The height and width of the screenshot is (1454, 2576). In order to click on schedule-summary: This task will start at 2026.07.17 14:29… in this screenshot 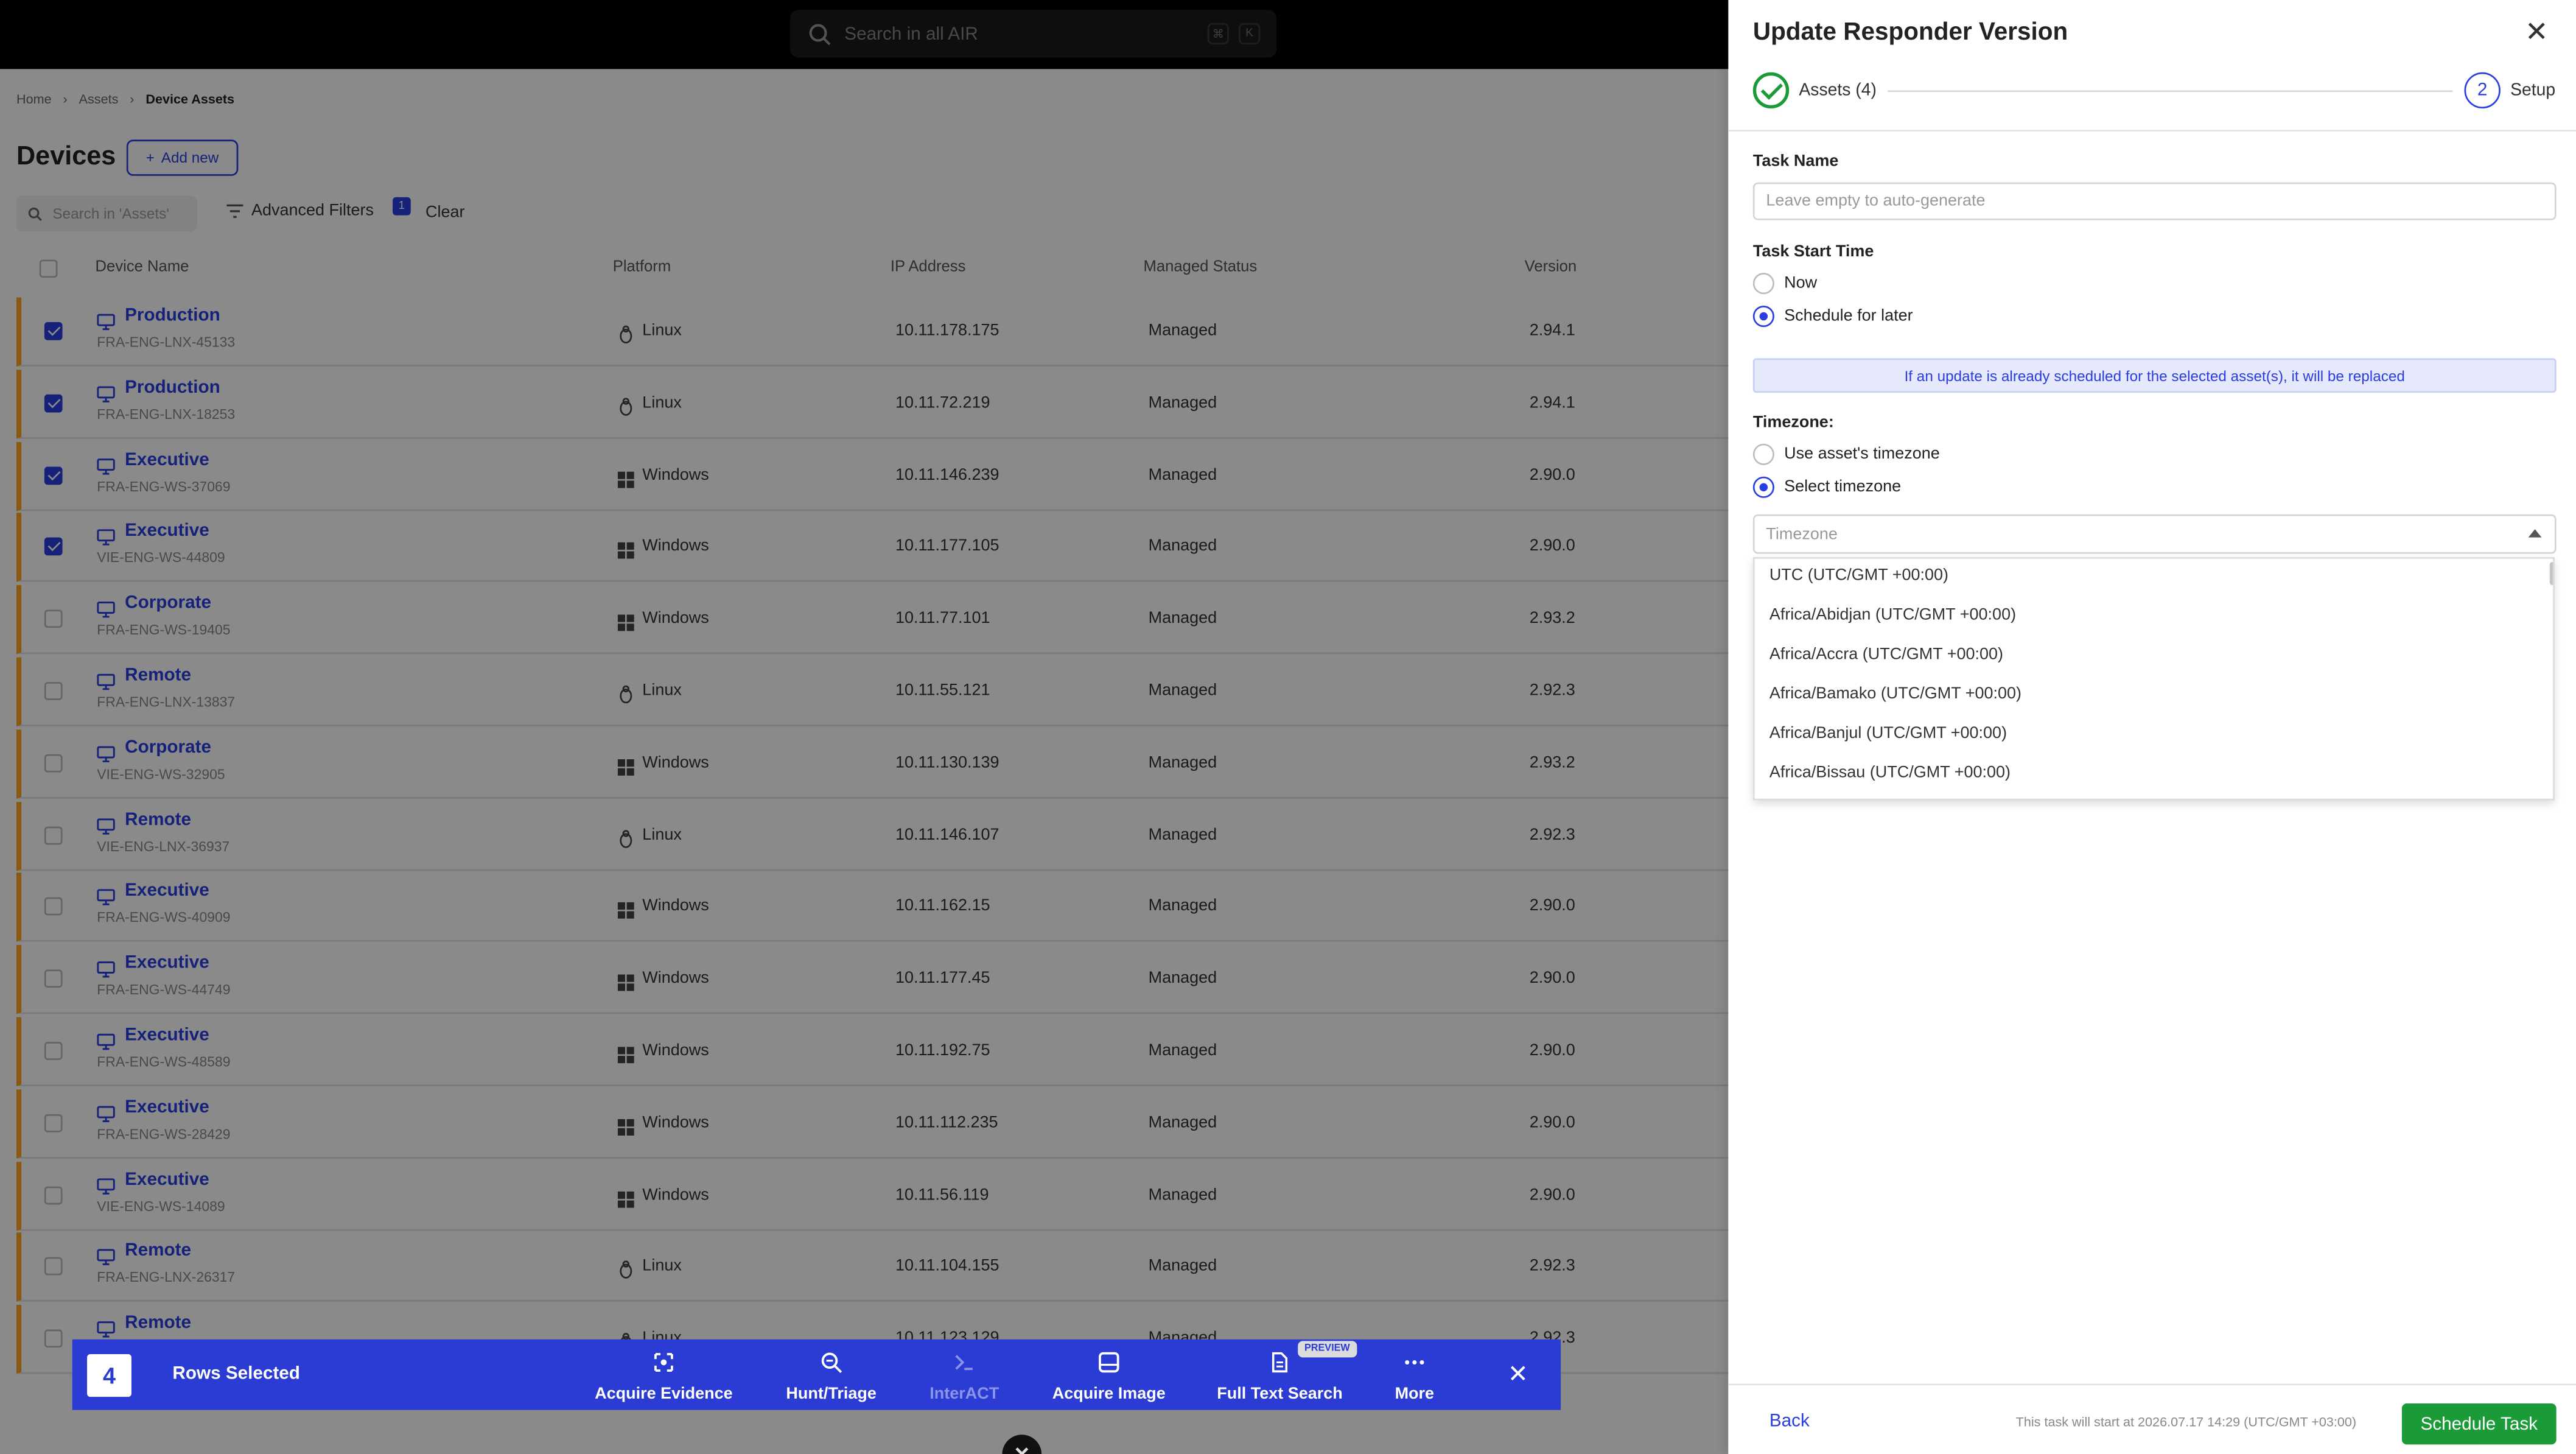, I will do `click(2186, 1422)`.